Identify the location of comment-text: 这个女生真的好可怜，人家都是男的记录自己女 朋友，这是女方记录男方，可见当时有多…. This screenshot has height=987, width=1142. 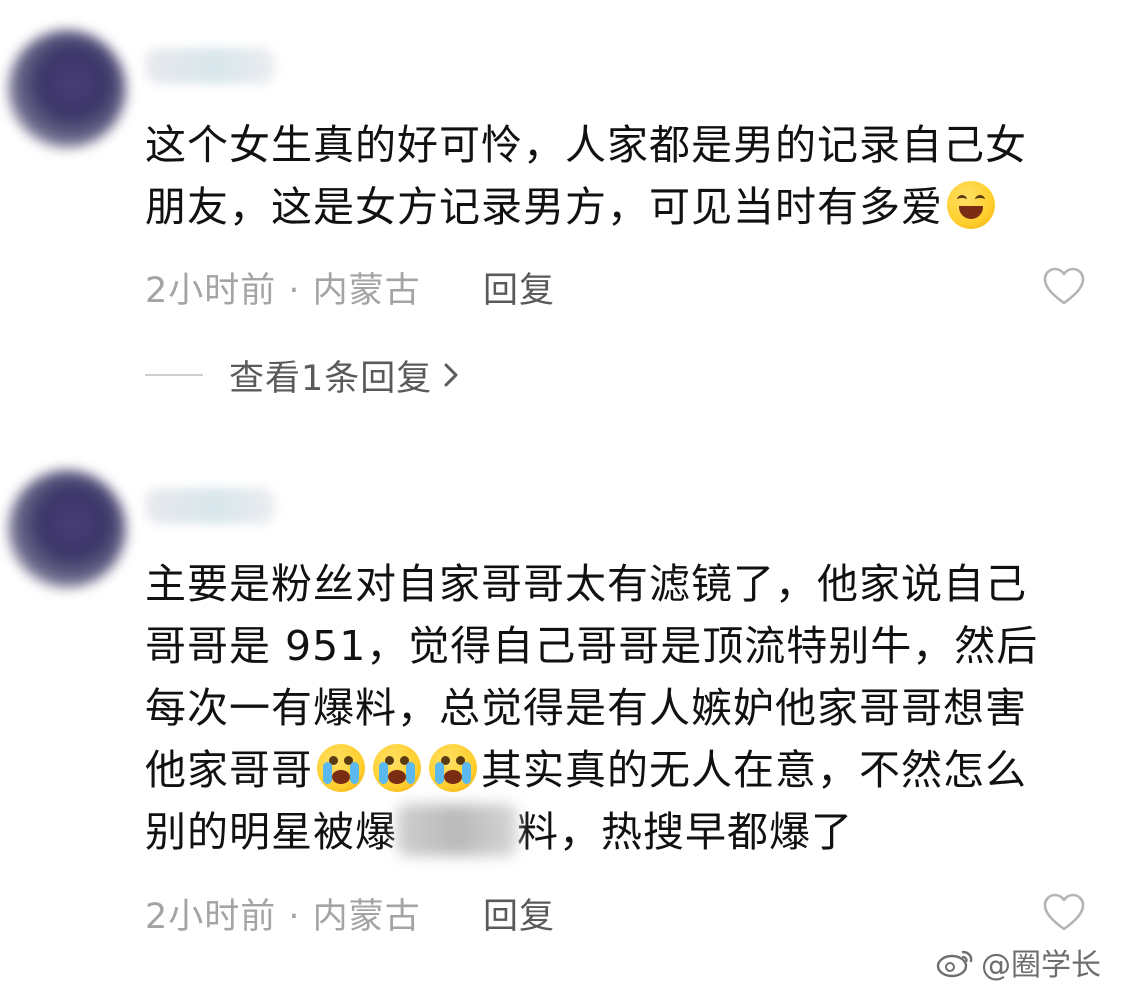
(625, 176).